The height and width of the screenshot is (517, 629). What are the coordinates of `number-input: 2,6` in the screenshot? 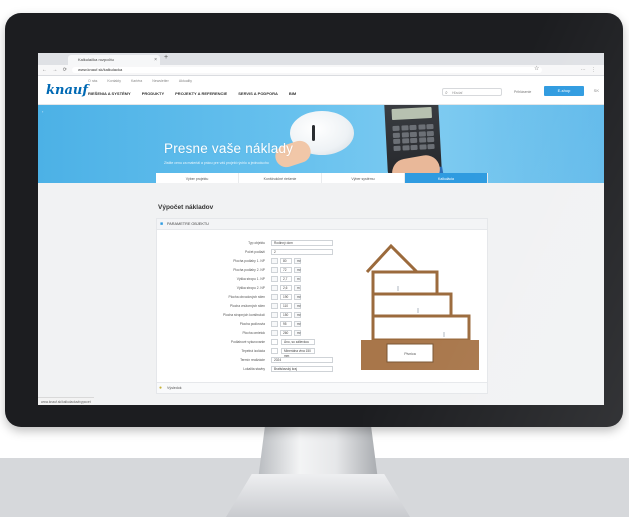 It's located at (286, 288).